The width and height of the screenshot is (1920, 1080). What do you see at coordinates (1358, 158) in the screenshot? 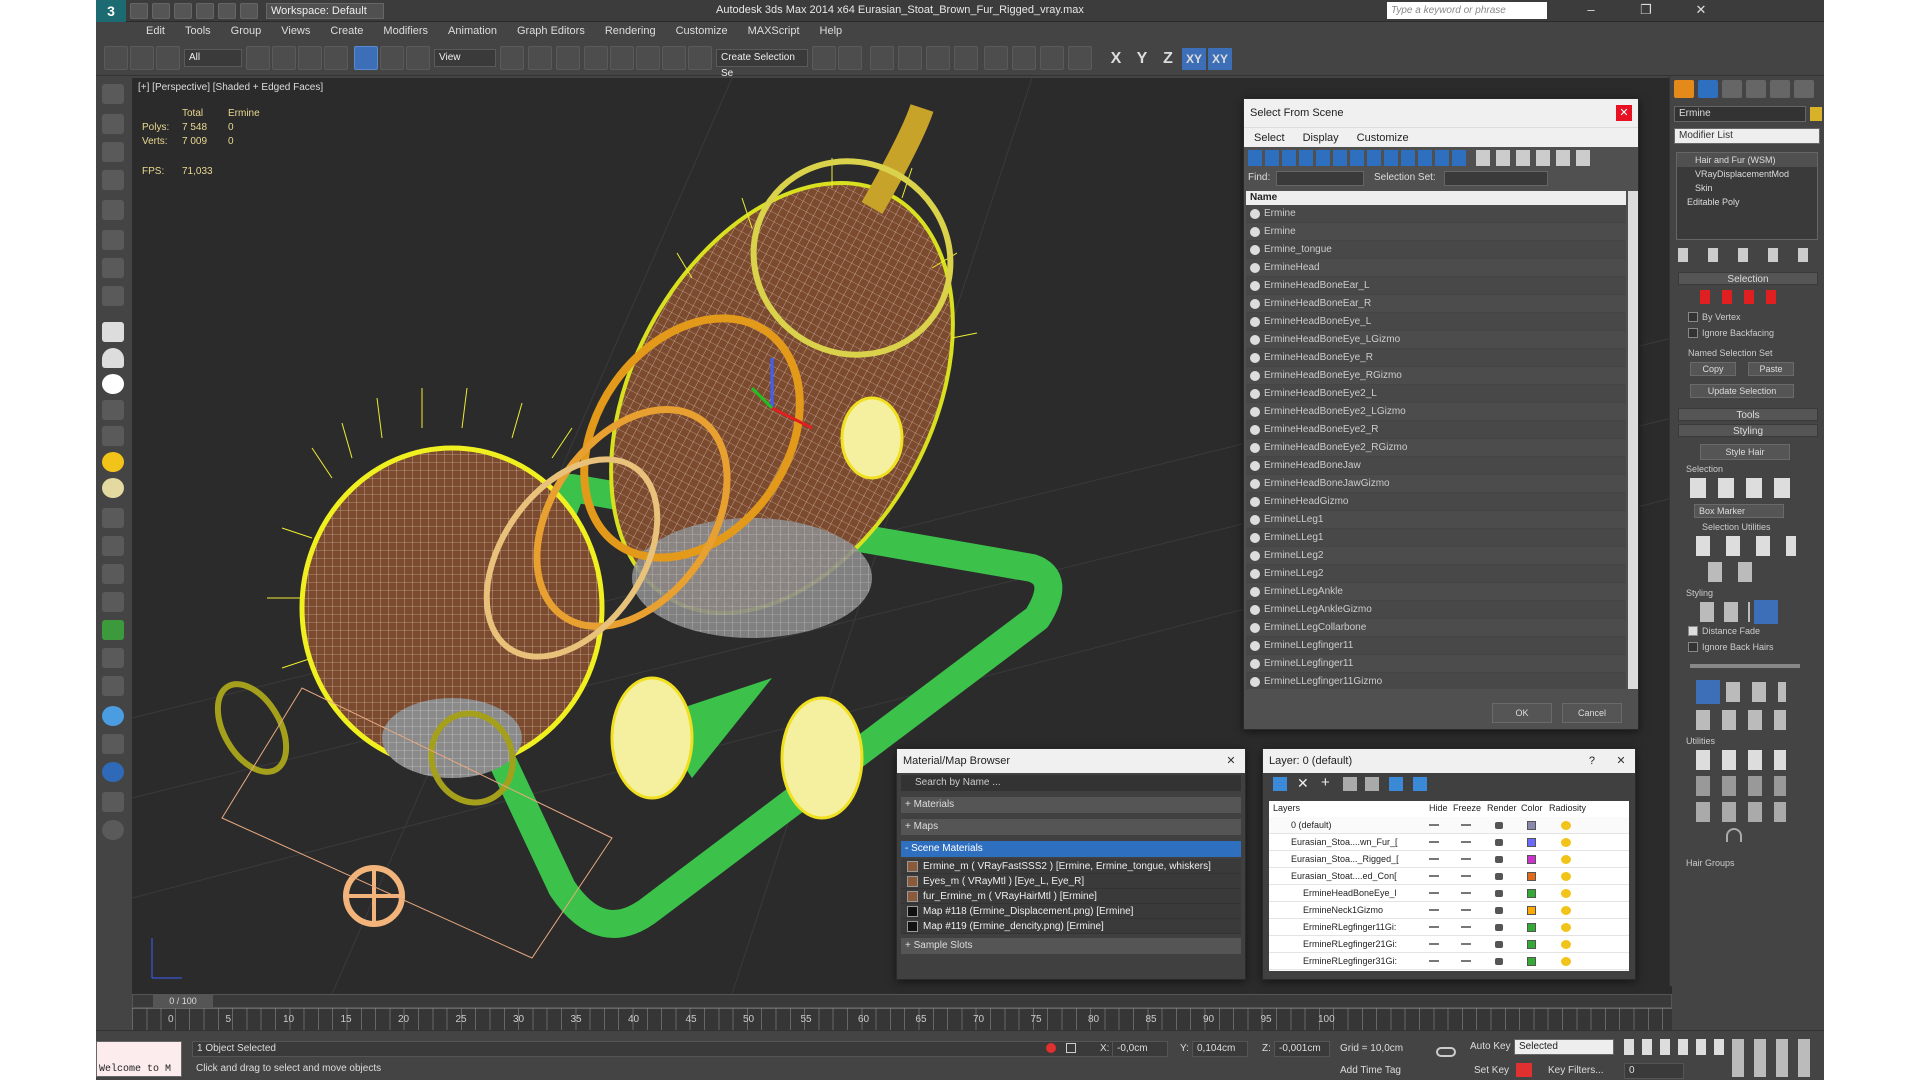
I see `filter-icons` at bounding box center [1358, 158].